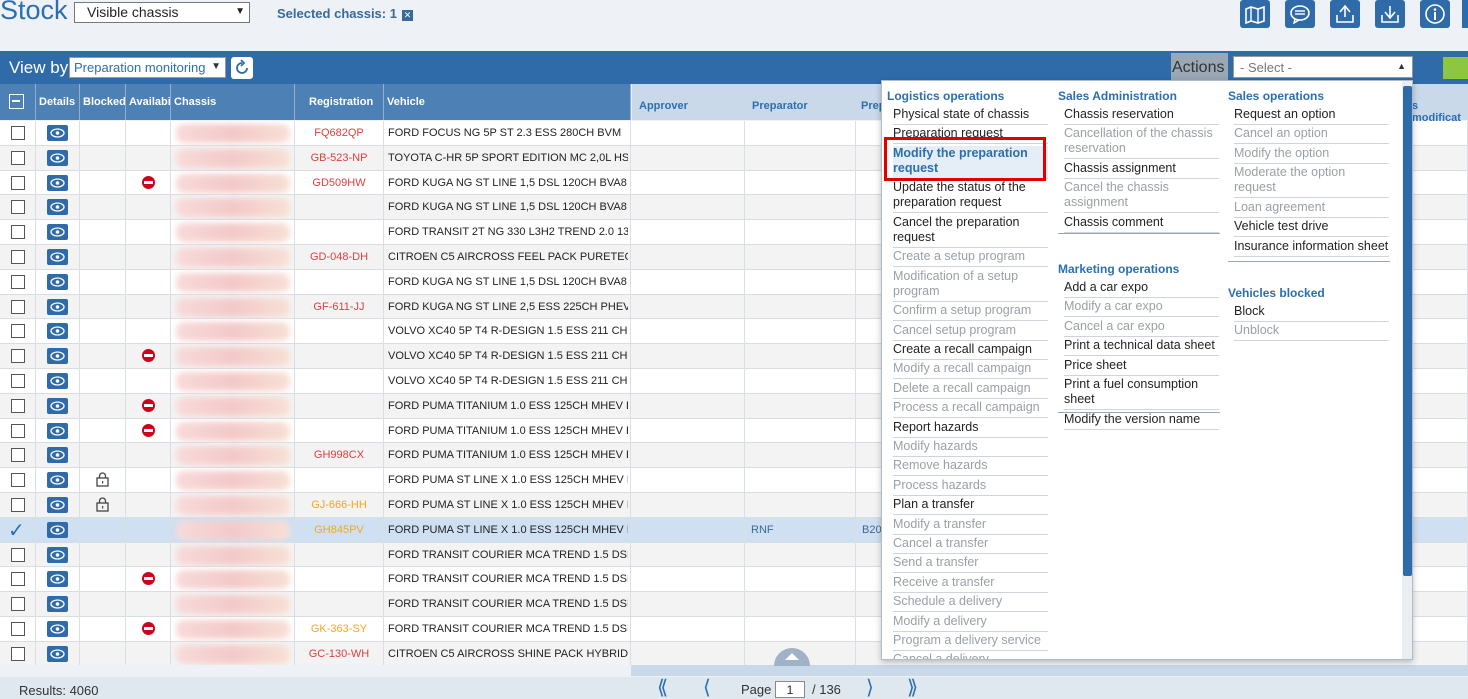 The height and width of the screenshot is (699, 1468). Describe the element at coordinates (970, 506) in the screenshot. I see `menu-item: Plan a transfer` at that location.